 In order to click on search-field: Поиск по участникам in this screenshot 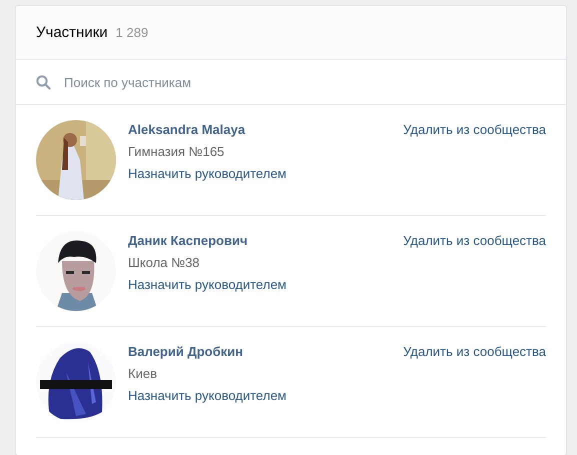, I will do `click(305, 82)`.